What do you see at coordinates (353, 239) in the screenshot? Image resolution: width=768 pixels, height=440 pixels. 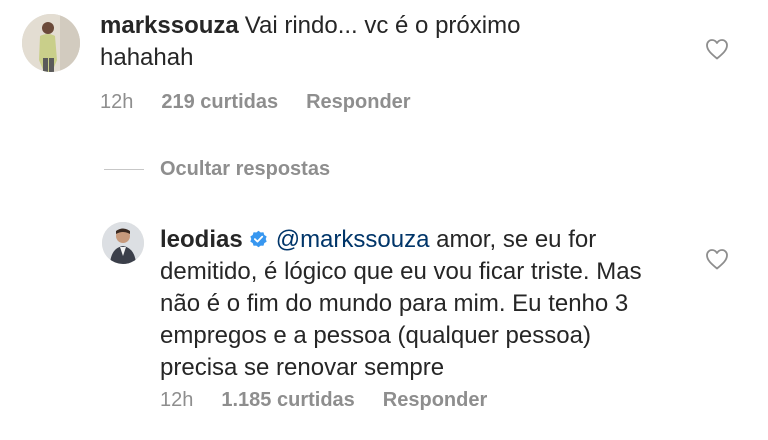 I see `mention-link: @markssouza` at bounding box center [353, 239].